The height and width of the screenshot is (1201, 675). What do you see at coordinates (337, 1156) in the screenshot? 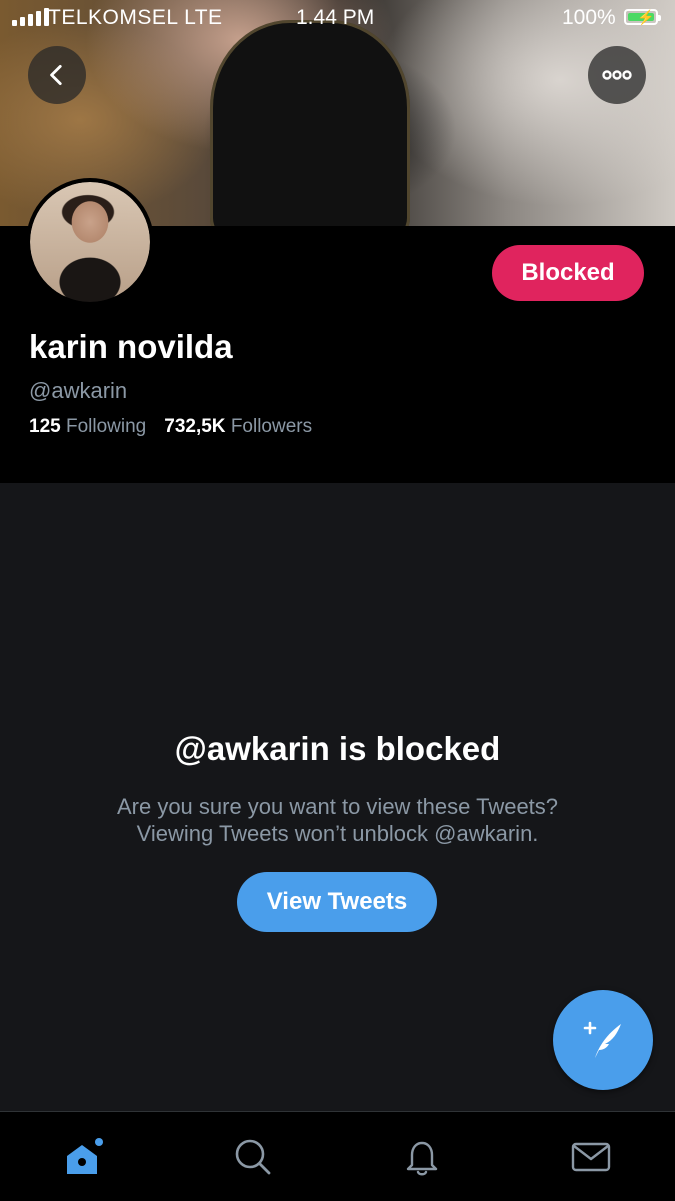
I see `tab-bar` at bounding box center [337, 1156].